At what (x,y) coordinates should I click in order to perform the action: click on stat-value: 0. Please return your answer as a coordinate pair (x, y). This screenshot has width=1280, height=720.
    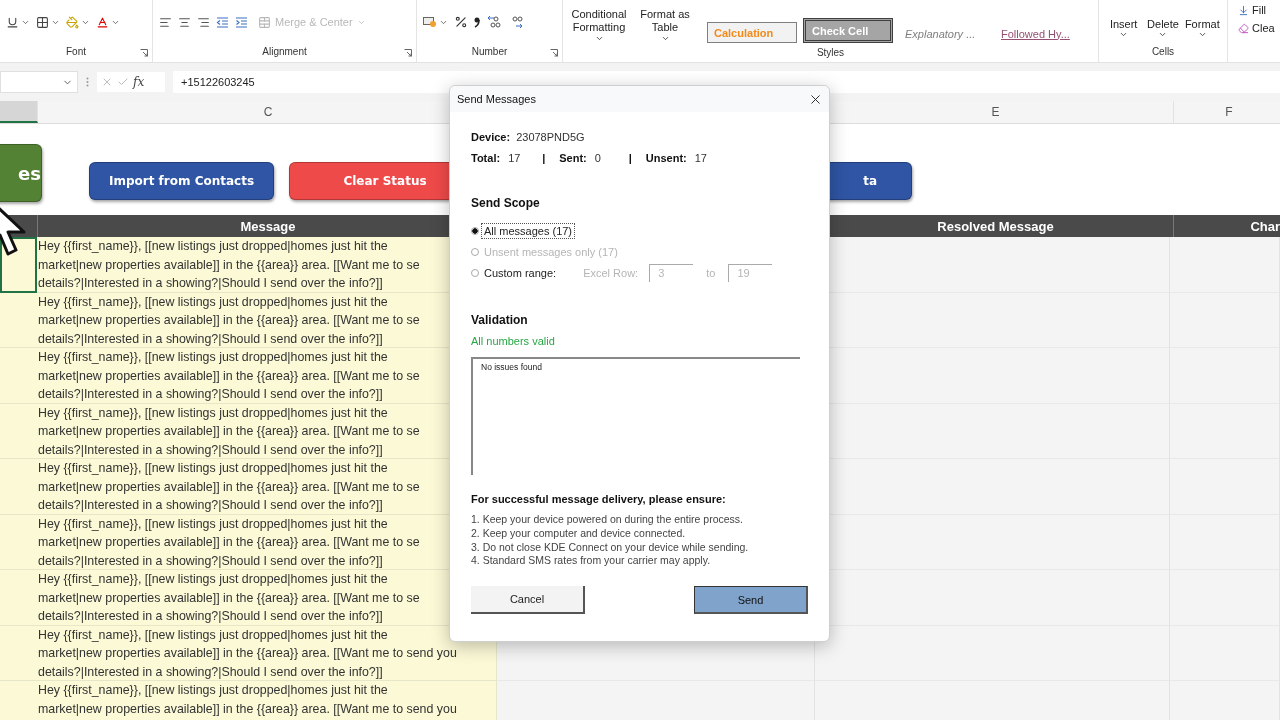
    Looking at the image, I should click on (598, 157).